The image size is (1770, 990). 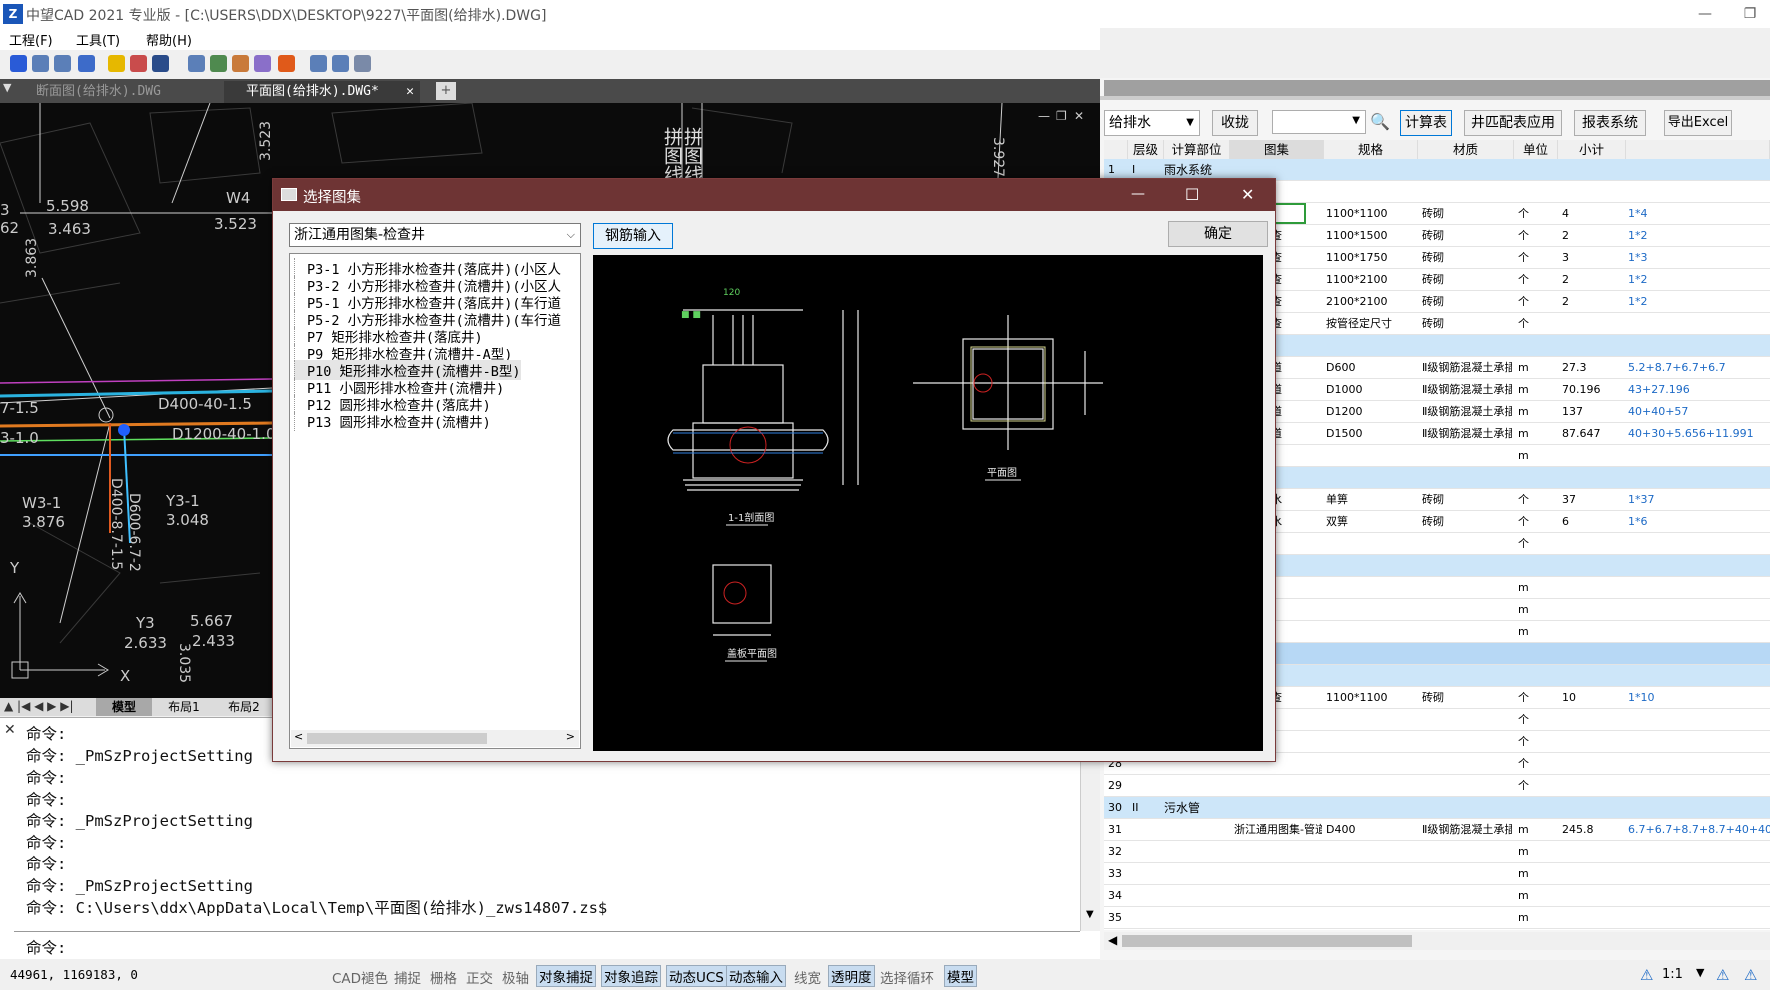 I want to click on tab-layout2: 布局2, so click(x=244, y=707).